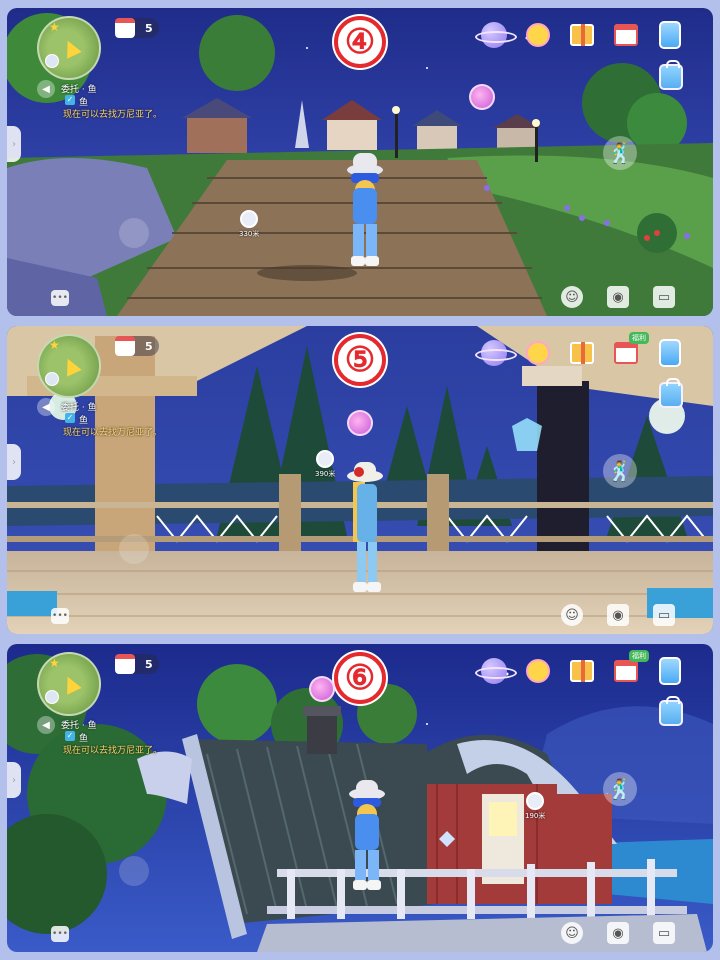 The height and width of the screenshot is (960, 720). I want to click on marker-distance: 190米, so click(535, 816).